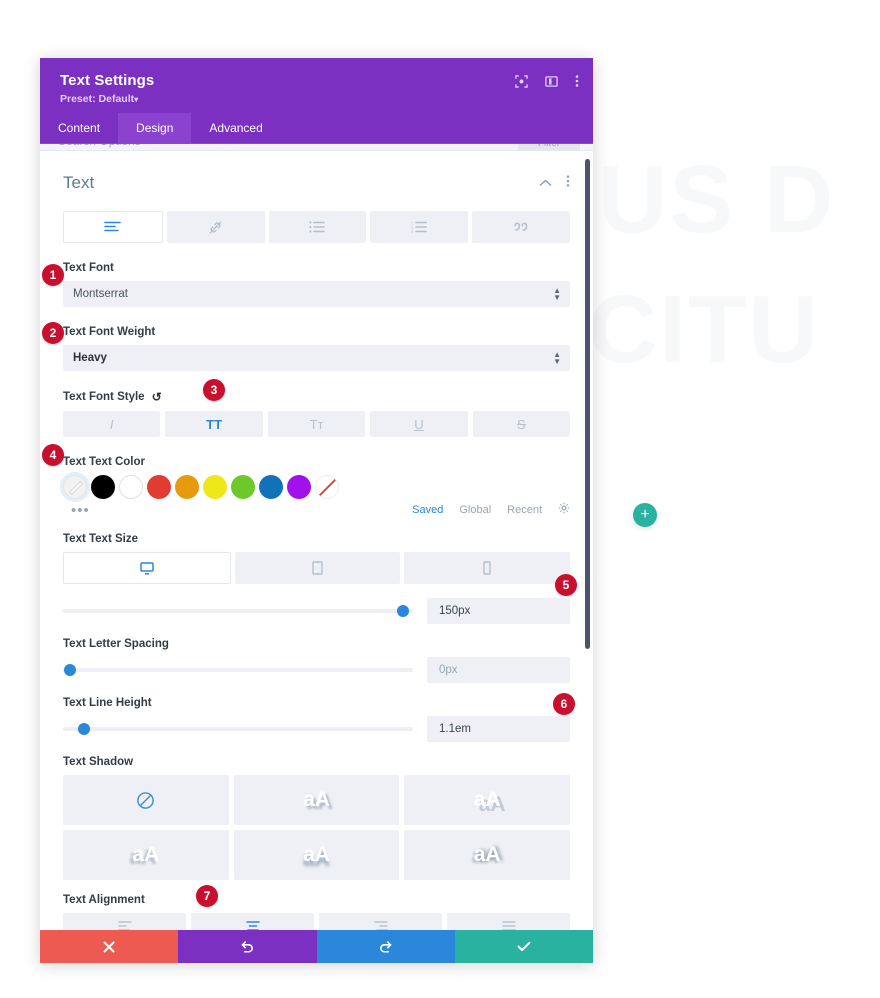 This screenshot has height=998, width=880. What do you see at coordinates (107, 703) in the screenshot?
I see `line-height-label: Text Line Height` at bounding box center [107, 703].